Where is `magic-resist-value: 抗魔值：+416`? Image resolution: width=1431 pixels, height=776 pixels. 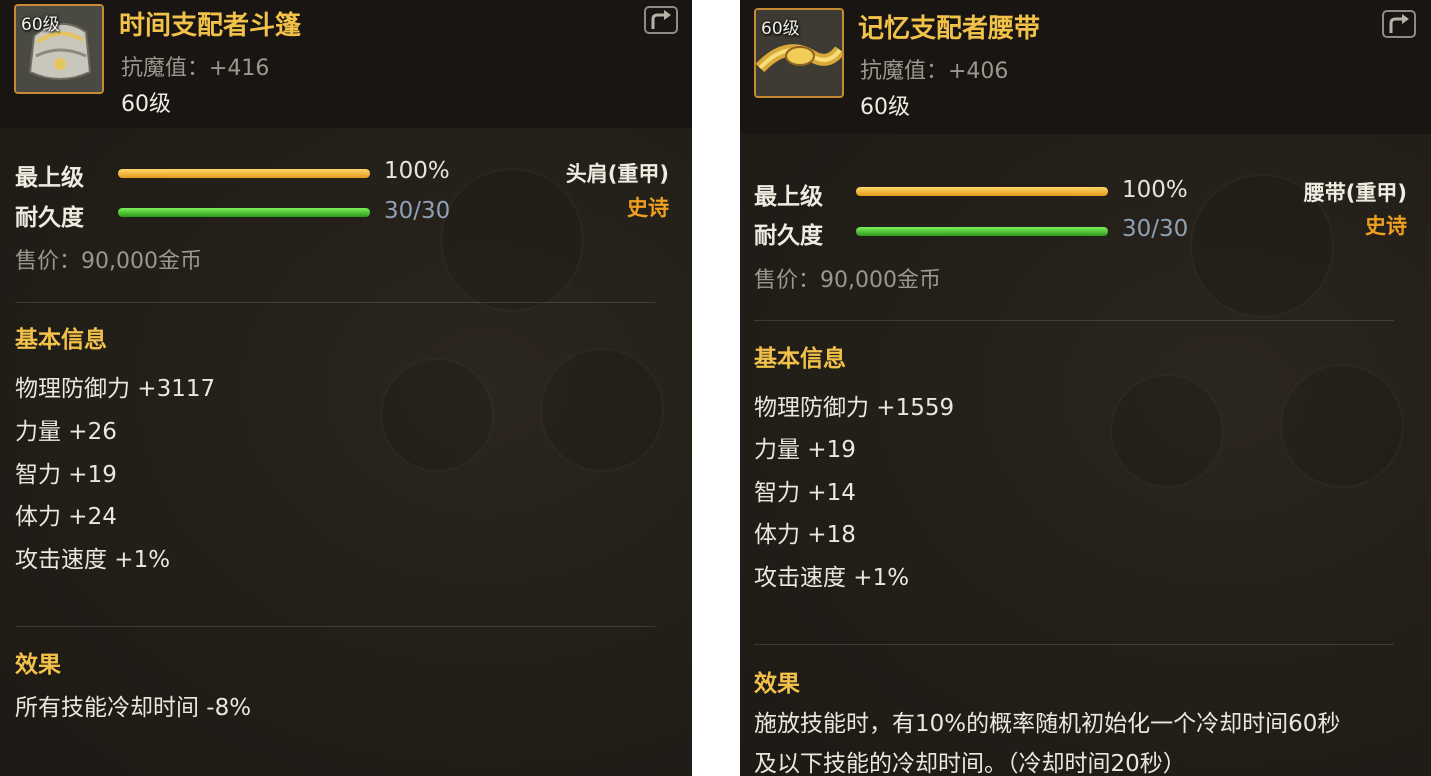 magic-resist-value: 抗魔值：+416 is located at coordinates (195, 68).